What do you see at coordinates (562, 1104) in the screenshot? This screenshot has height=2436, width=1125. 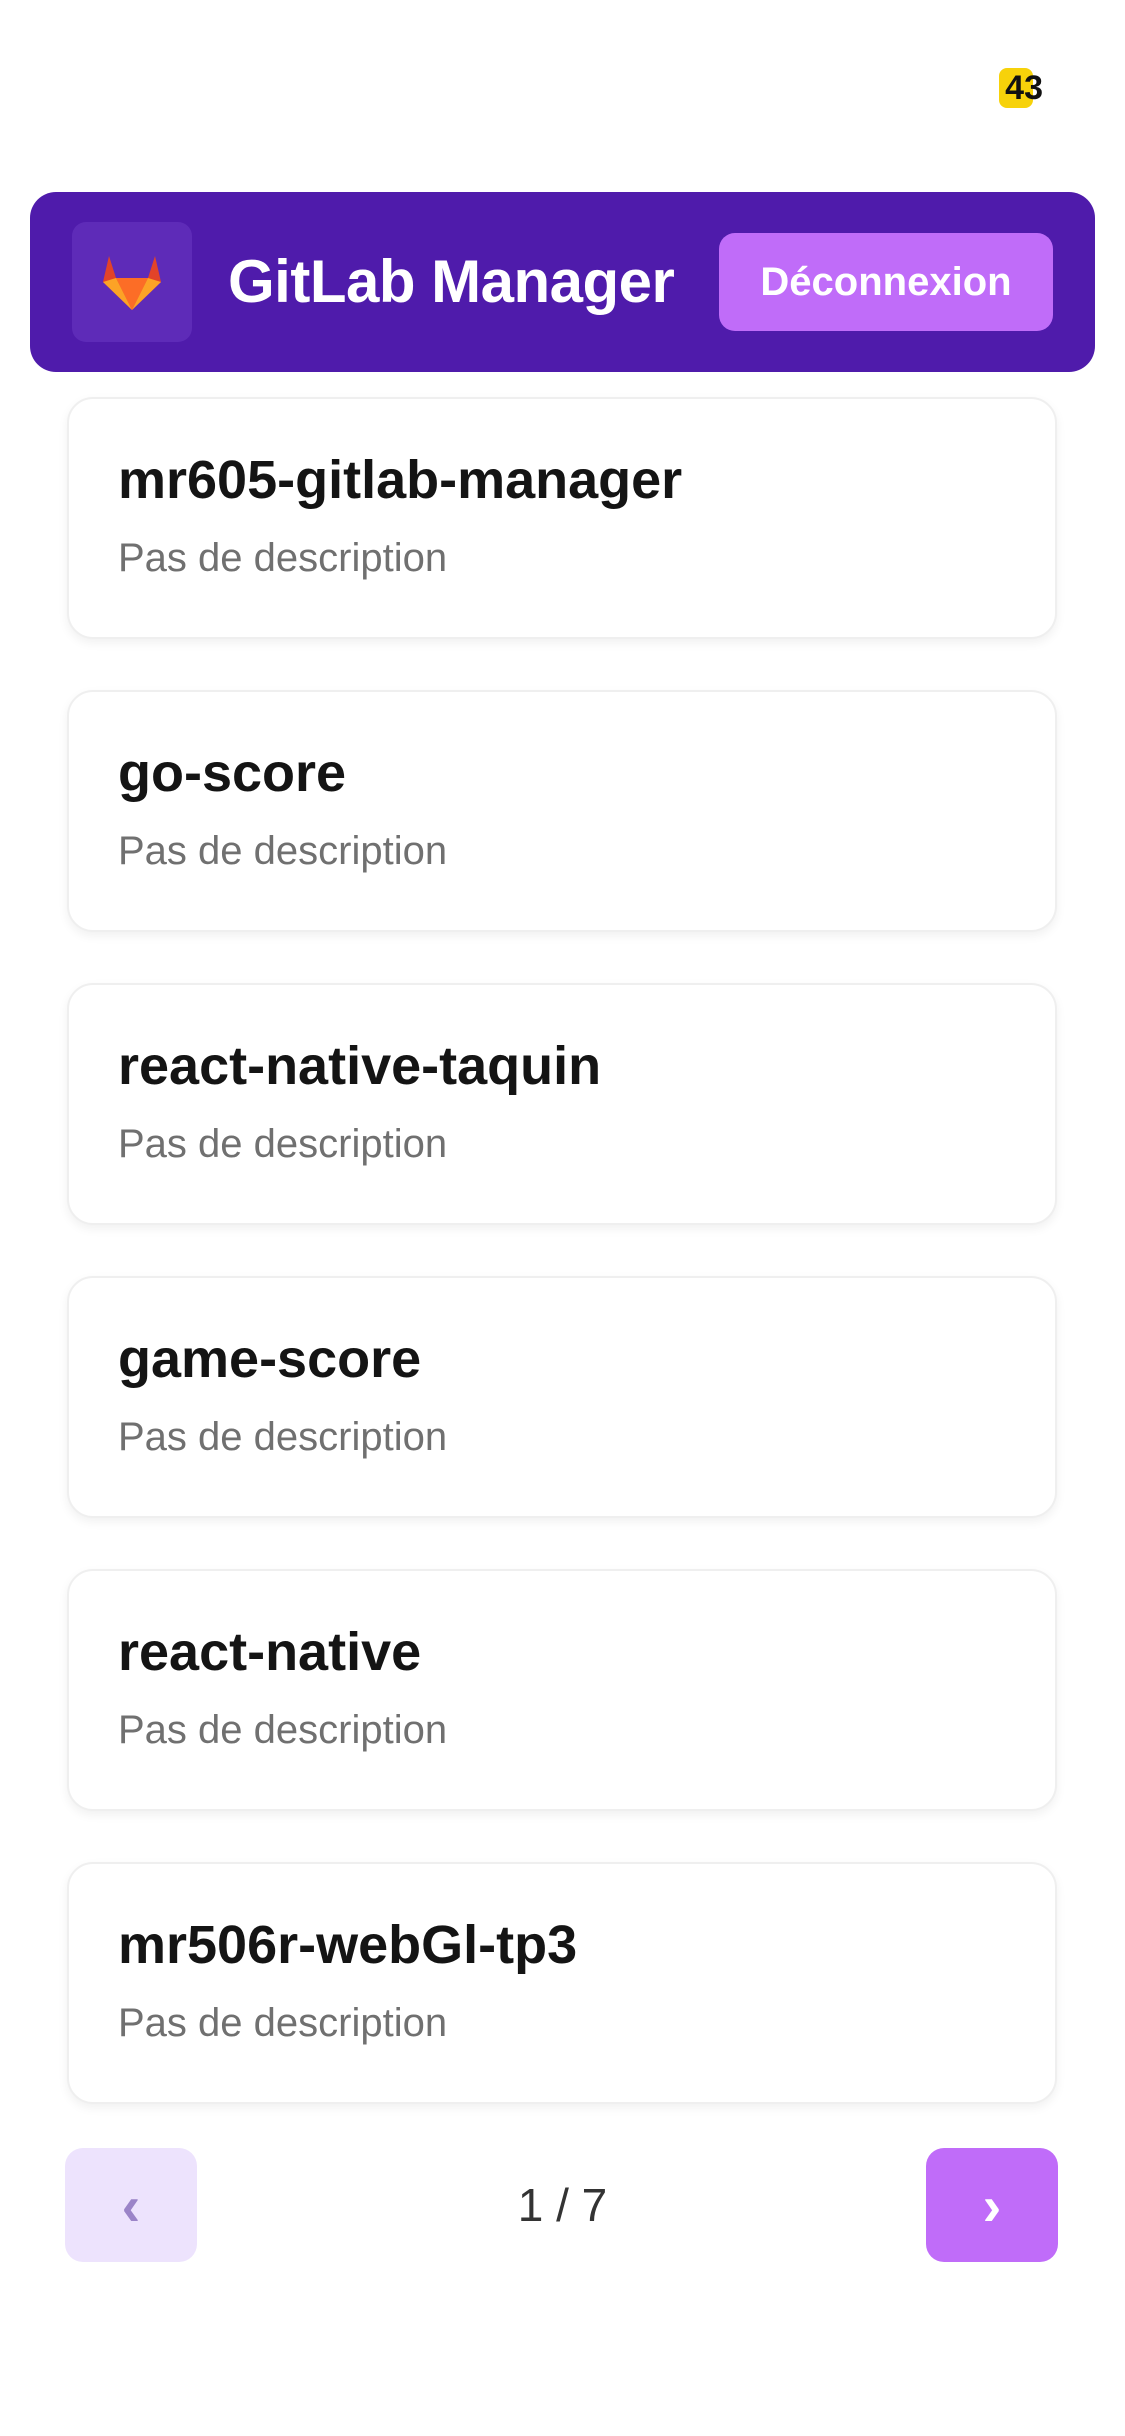 I see `project-card: react-native-taquin Pas de description` at bounding box center [562, 1104].